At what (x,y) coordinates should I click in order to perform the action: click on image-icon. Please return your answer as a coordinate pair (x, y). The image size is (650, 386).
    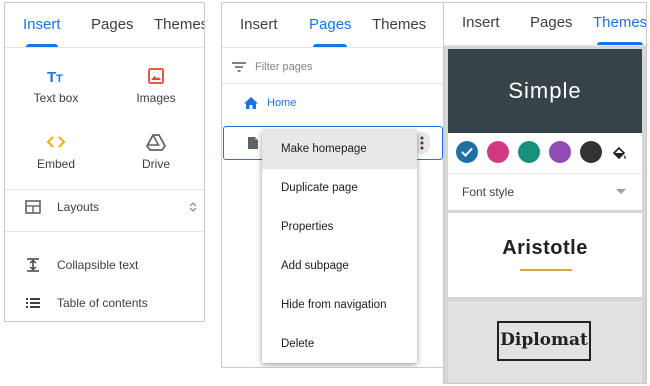
    Looking at the image, I should click on (156, 76).